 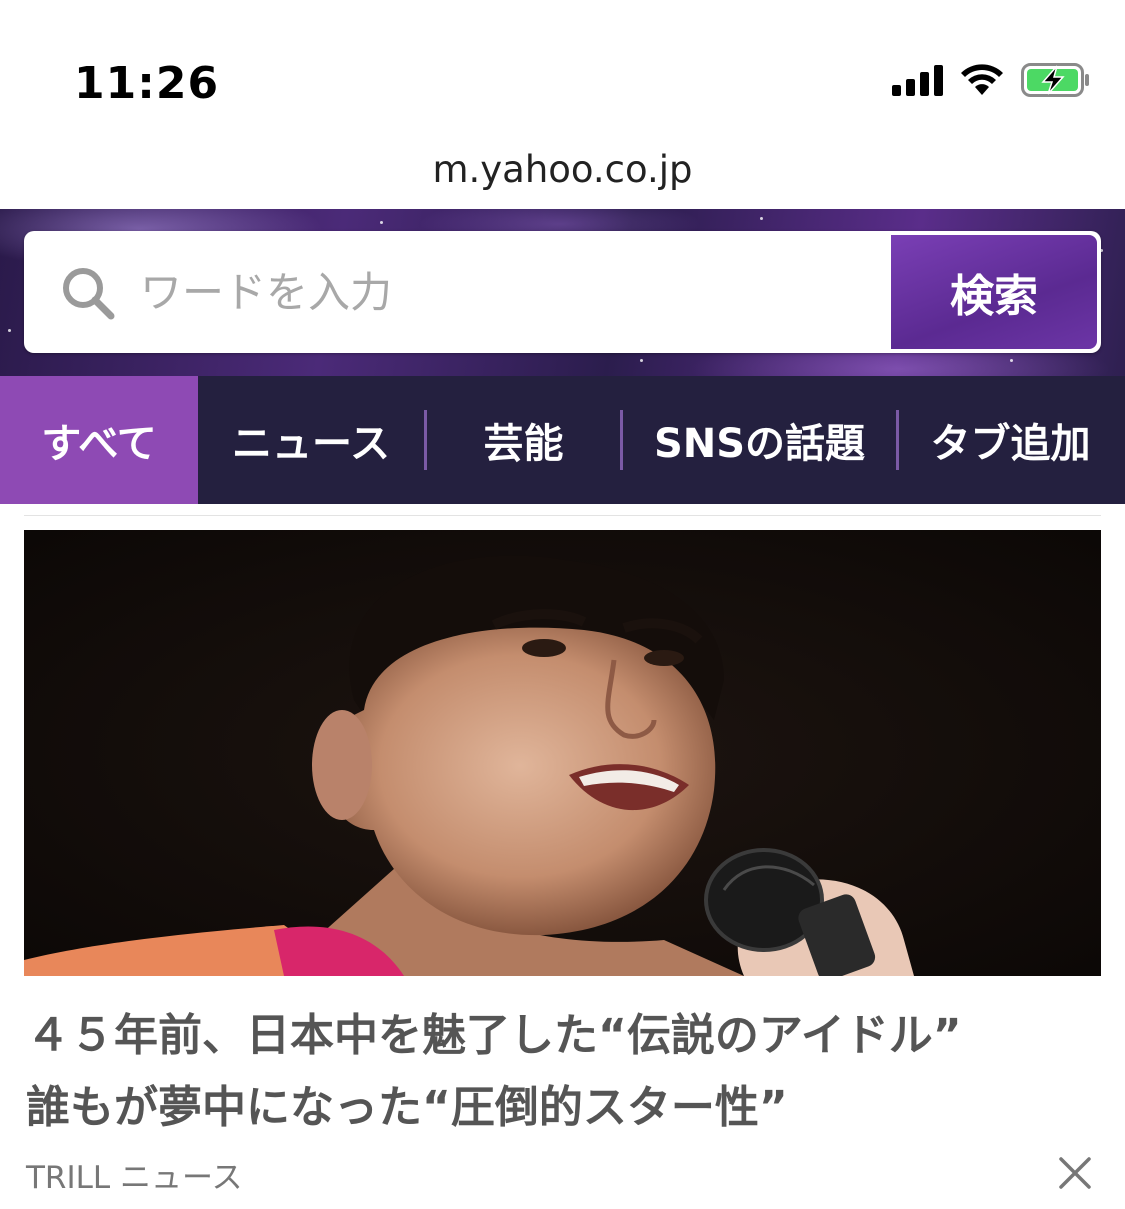 What do you see at coordinates (99, 440) in the screenshot?
I see `tab-all: すべて` at bounding box center [99, 440].